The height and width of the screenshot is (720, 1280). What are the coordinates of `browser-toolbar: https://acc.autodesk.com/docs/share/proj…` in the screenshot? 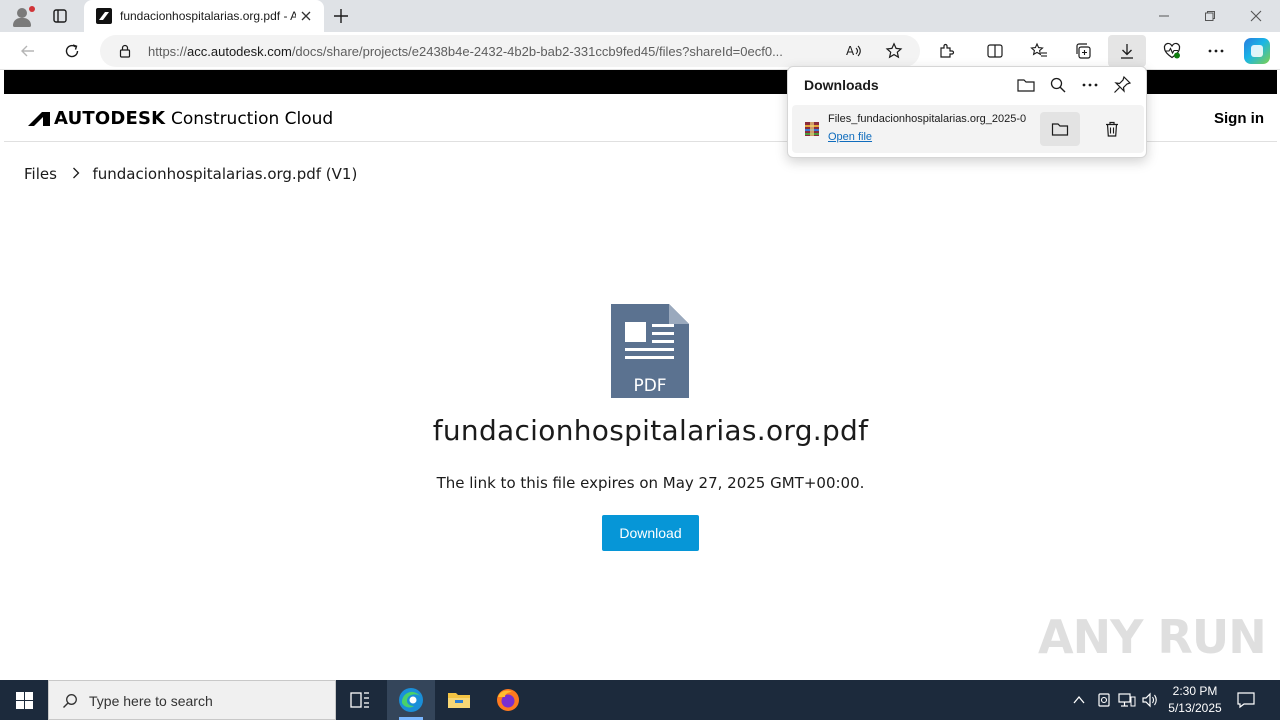 It's located at (640, 51).